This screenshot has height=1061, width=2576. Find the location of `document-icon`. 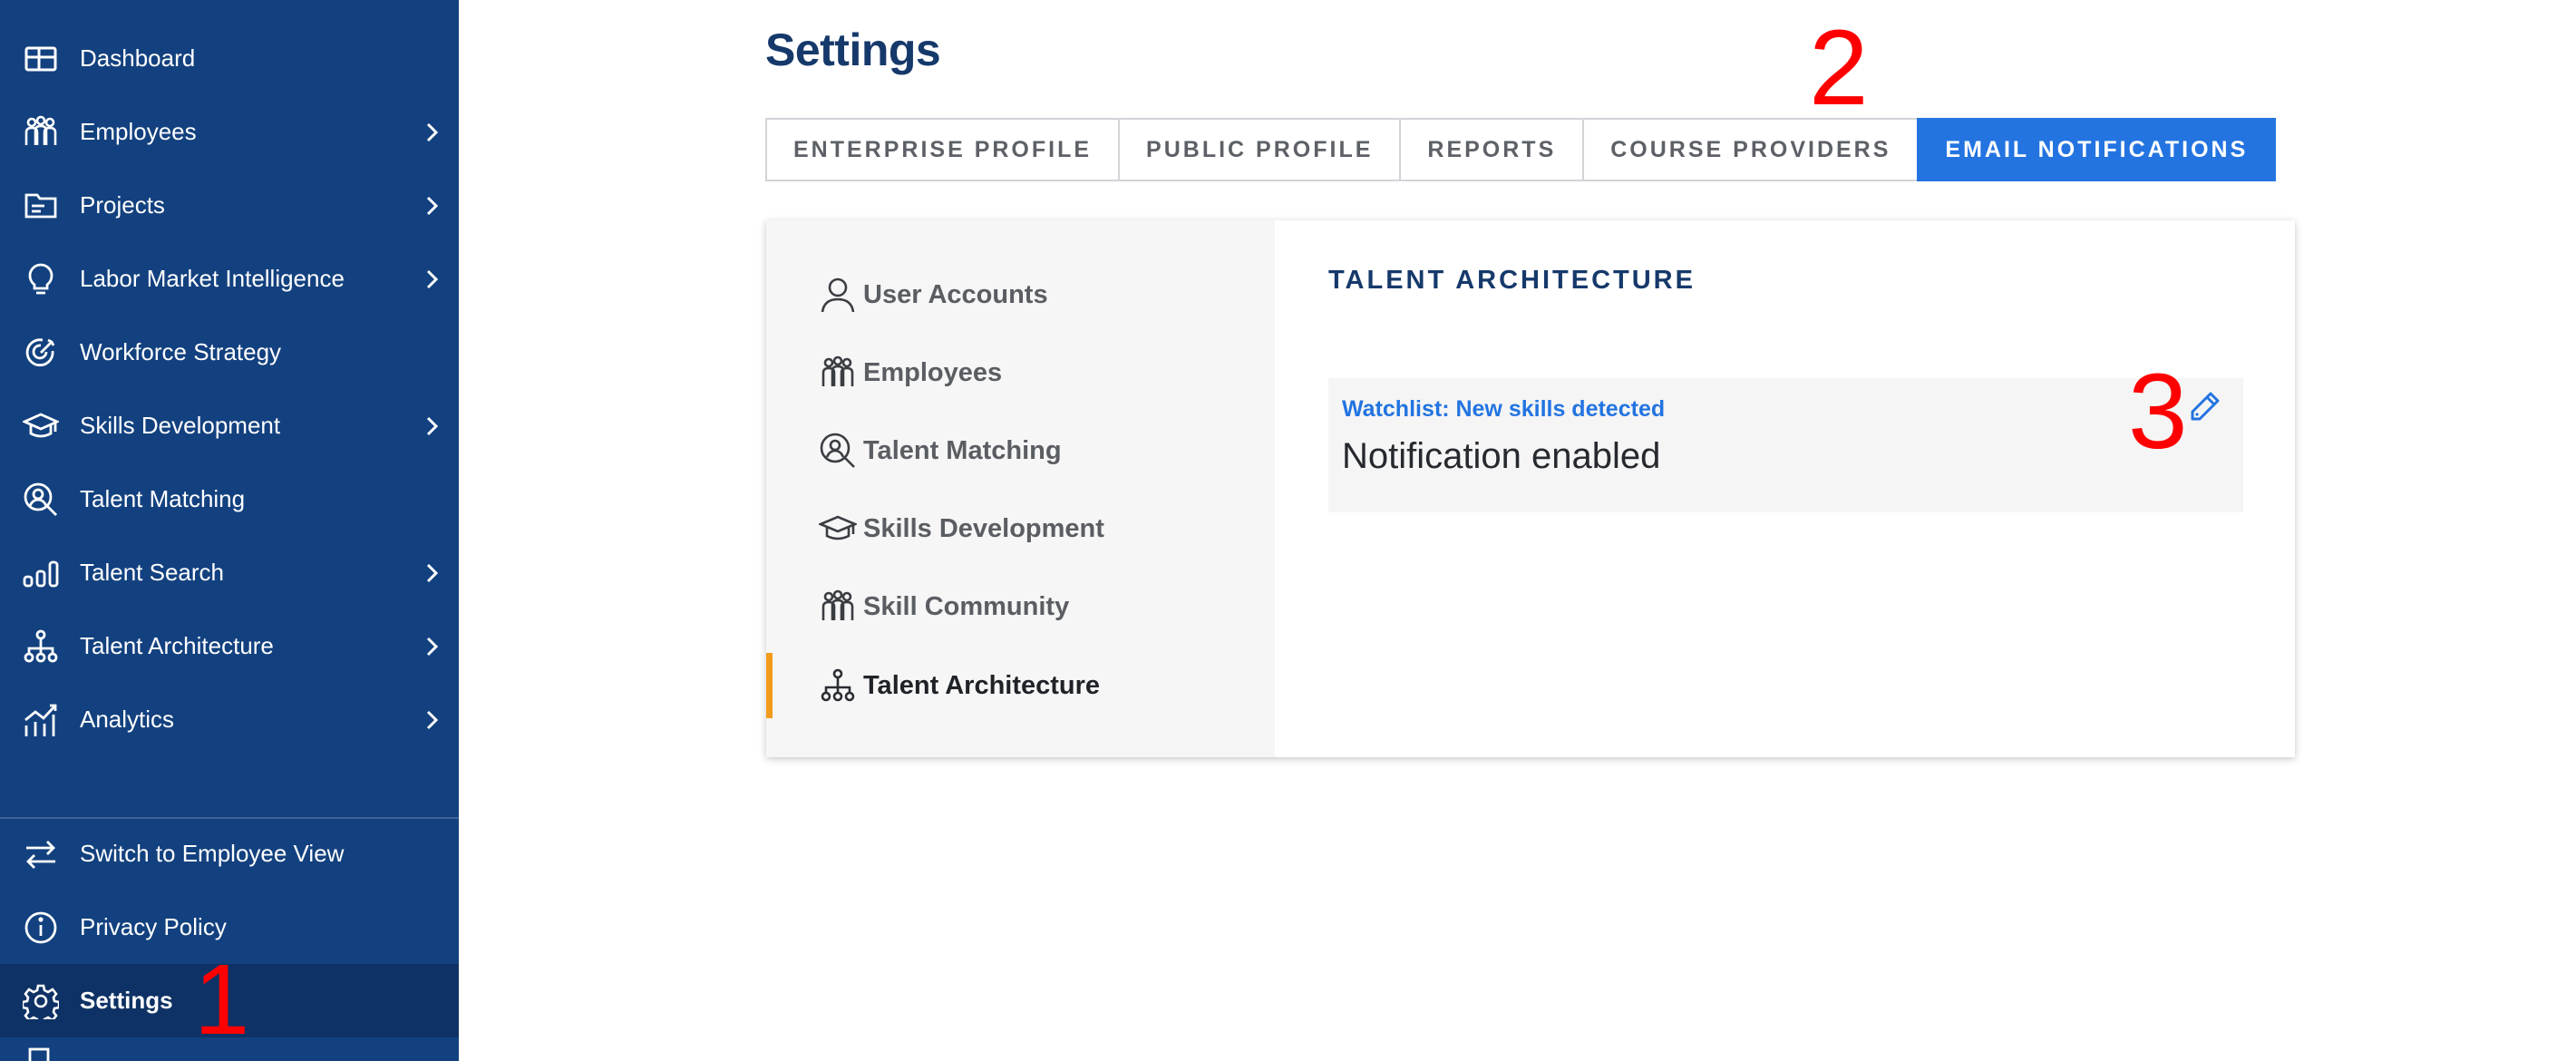

document-icon is located at coordinates (41, 1053).